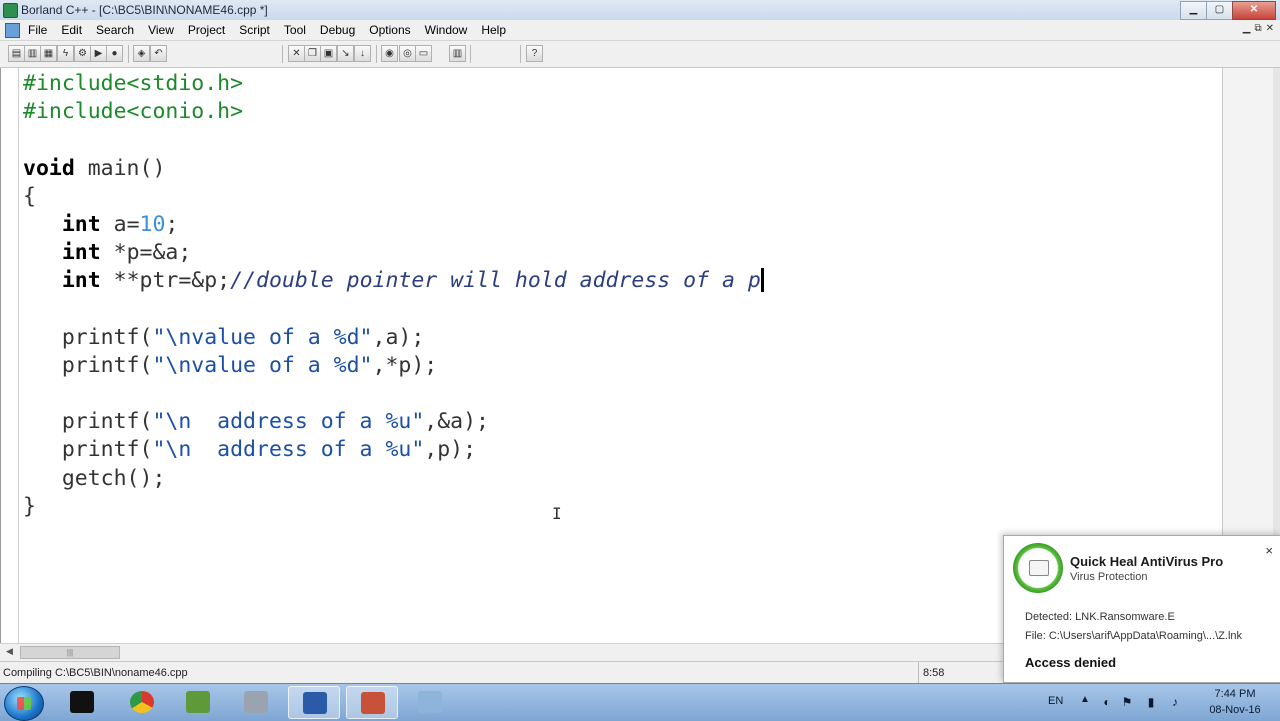 The height and width of the screenshot is (721, 1280). What do you see at coordinates (1127, 702) in the screenshot?
I see `action-center-icon: ⚑` at bounding box center [1127, 702].